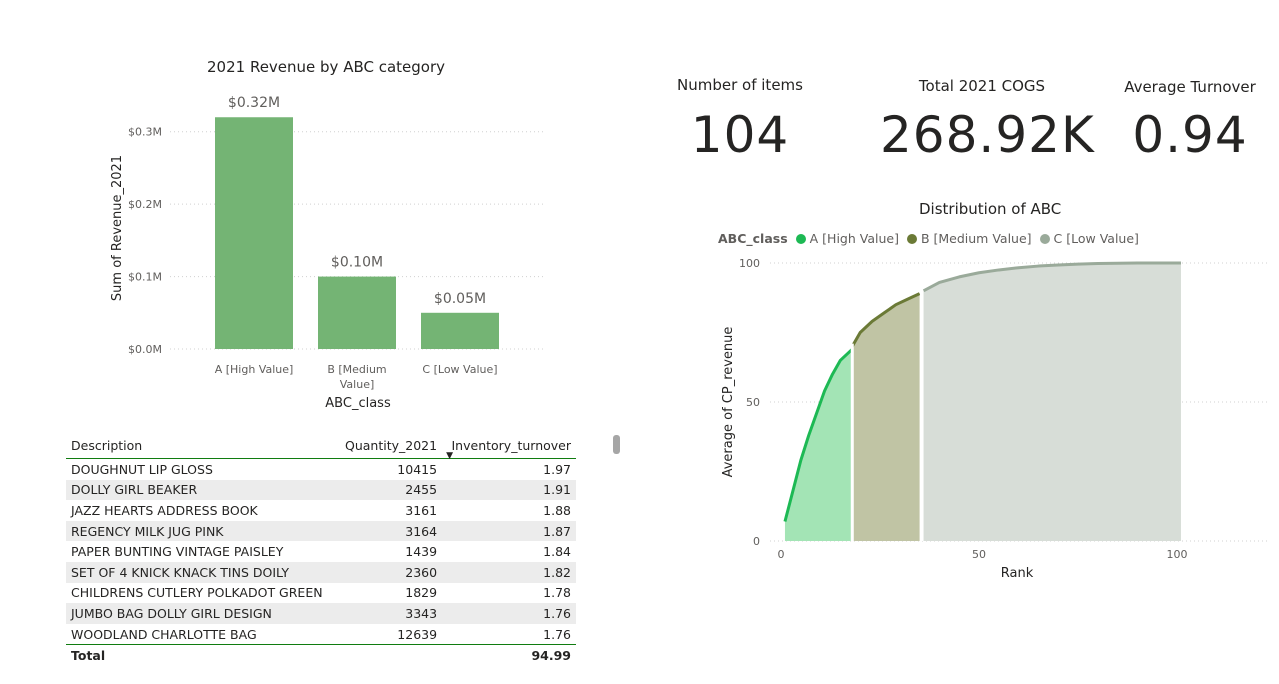  What do you see at coordinates (509, 572) in the screenshot?
I see `cell-turnover: 1.82` at bounding box center [509, 572].